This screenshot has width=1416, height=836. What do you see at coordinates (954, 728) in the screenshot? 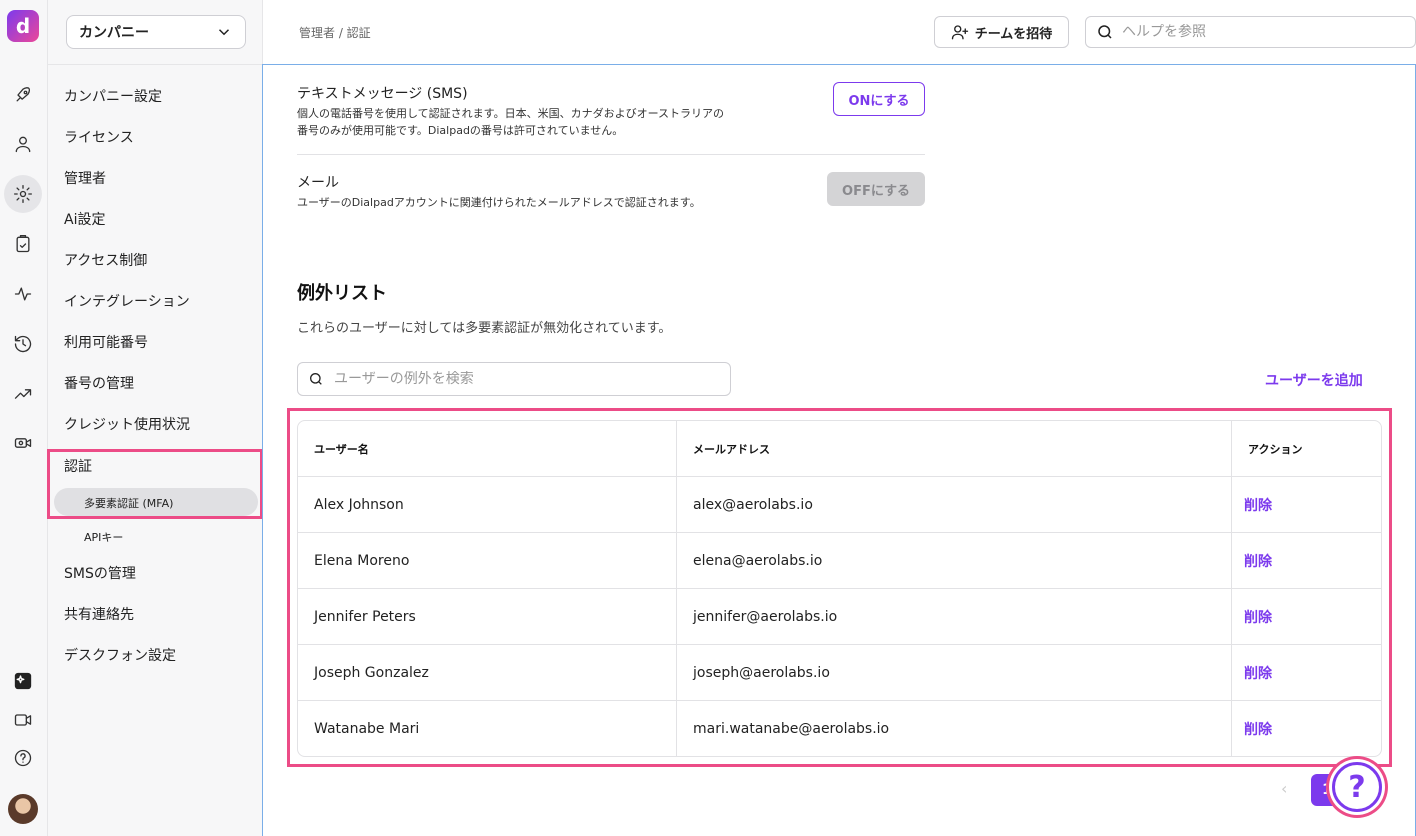
I see `user-email: mari.watanabe@aerolabs.io` at bounding box center [954, 728].